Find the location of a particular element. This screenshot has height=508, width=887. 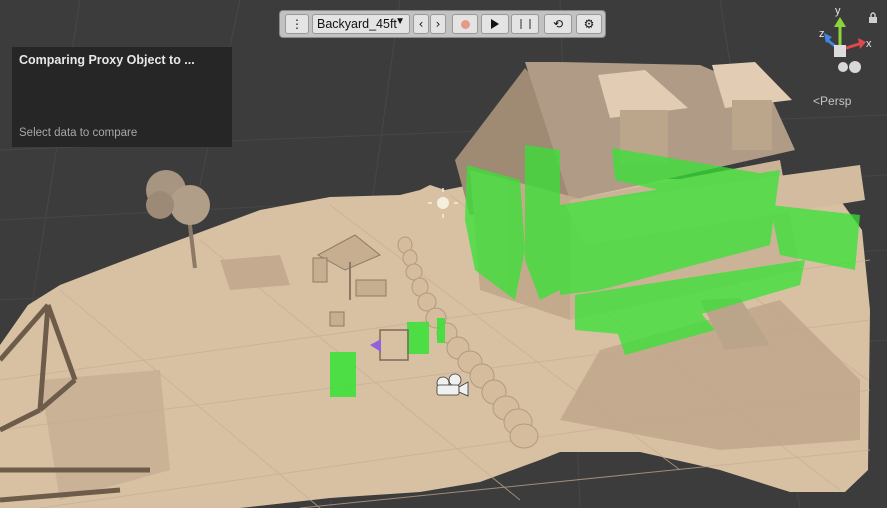

axis-x-label: x is located at coordinates (869, 44).